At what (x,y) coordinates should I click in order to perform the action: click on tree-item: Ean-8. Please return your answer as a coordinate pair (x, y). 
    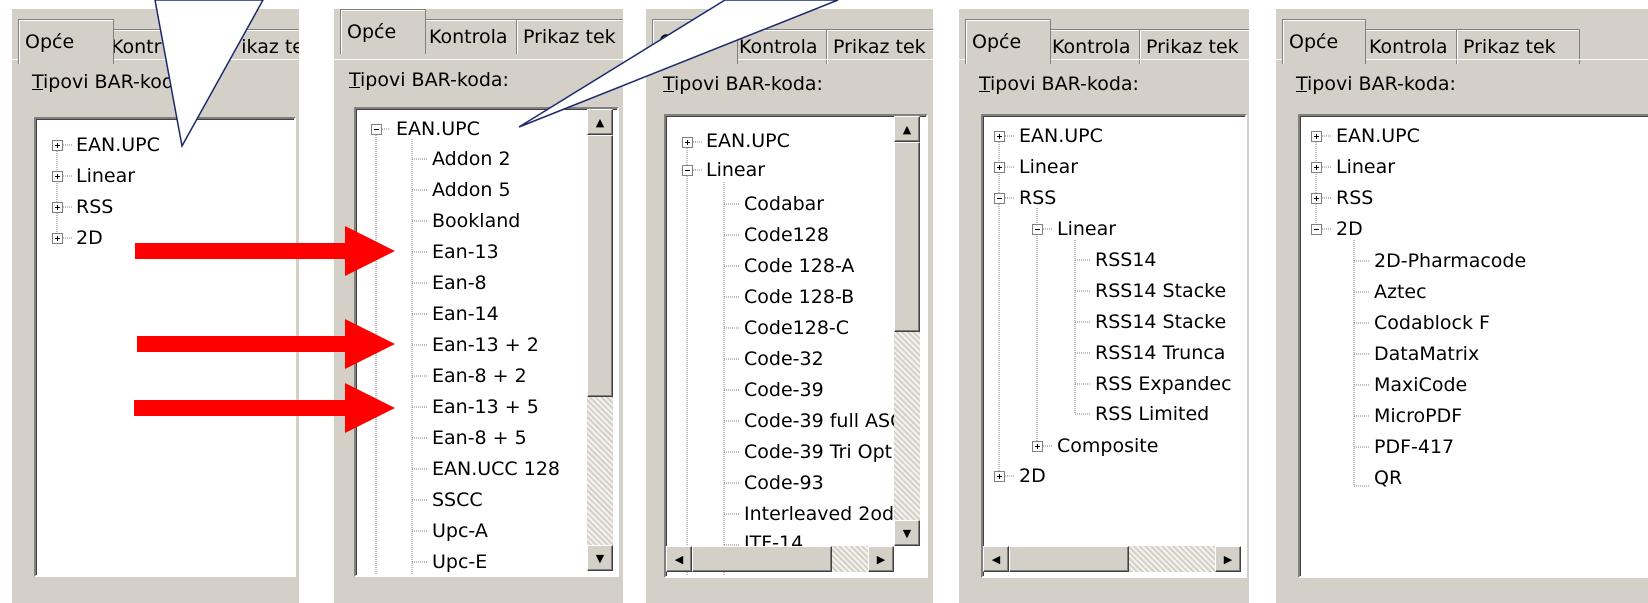
    Looking at the image, I should click on (459, 283).